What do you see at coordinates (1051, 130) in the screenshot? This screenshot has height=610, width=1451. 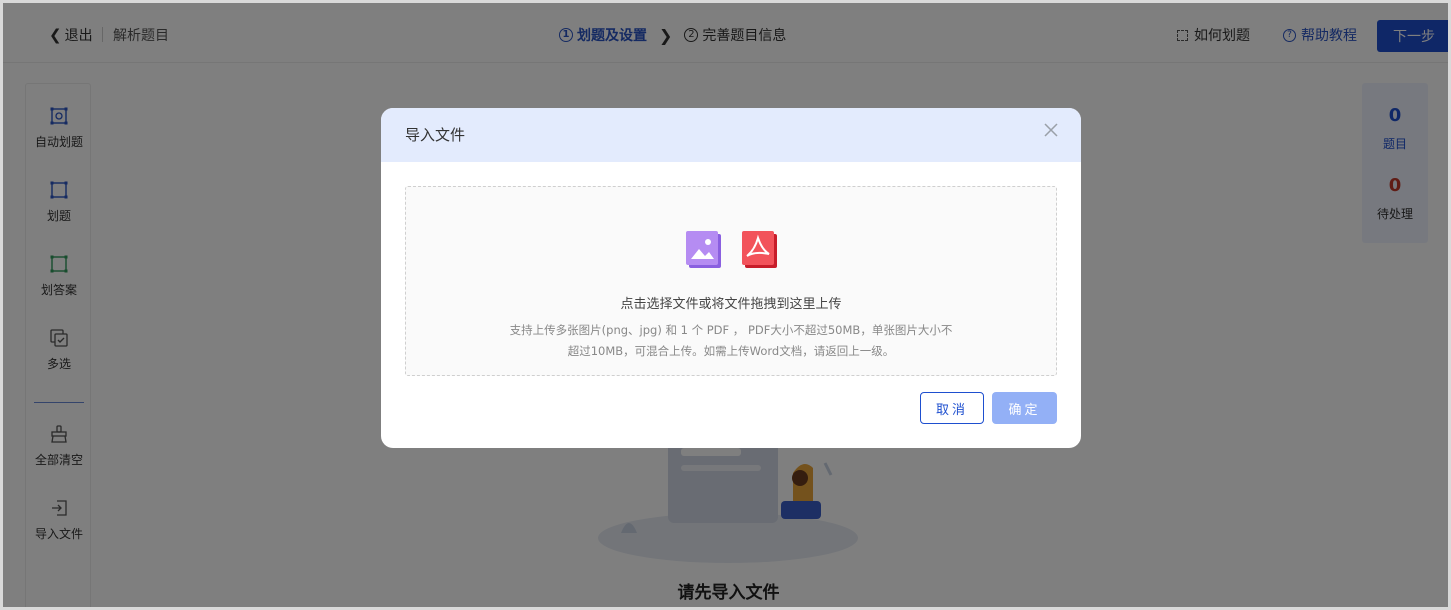 I see `close-icon` at bounding box center [1051, 130].